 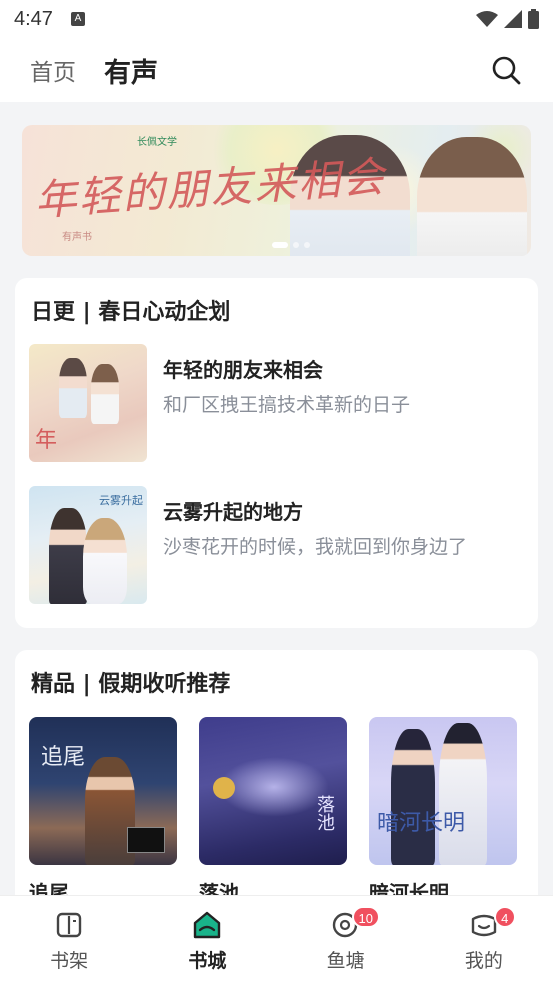 What do you see at coordinates (276, 70) in the screenshot?
I see `top-header: 首页 有声` at bounding box center [276, 70].